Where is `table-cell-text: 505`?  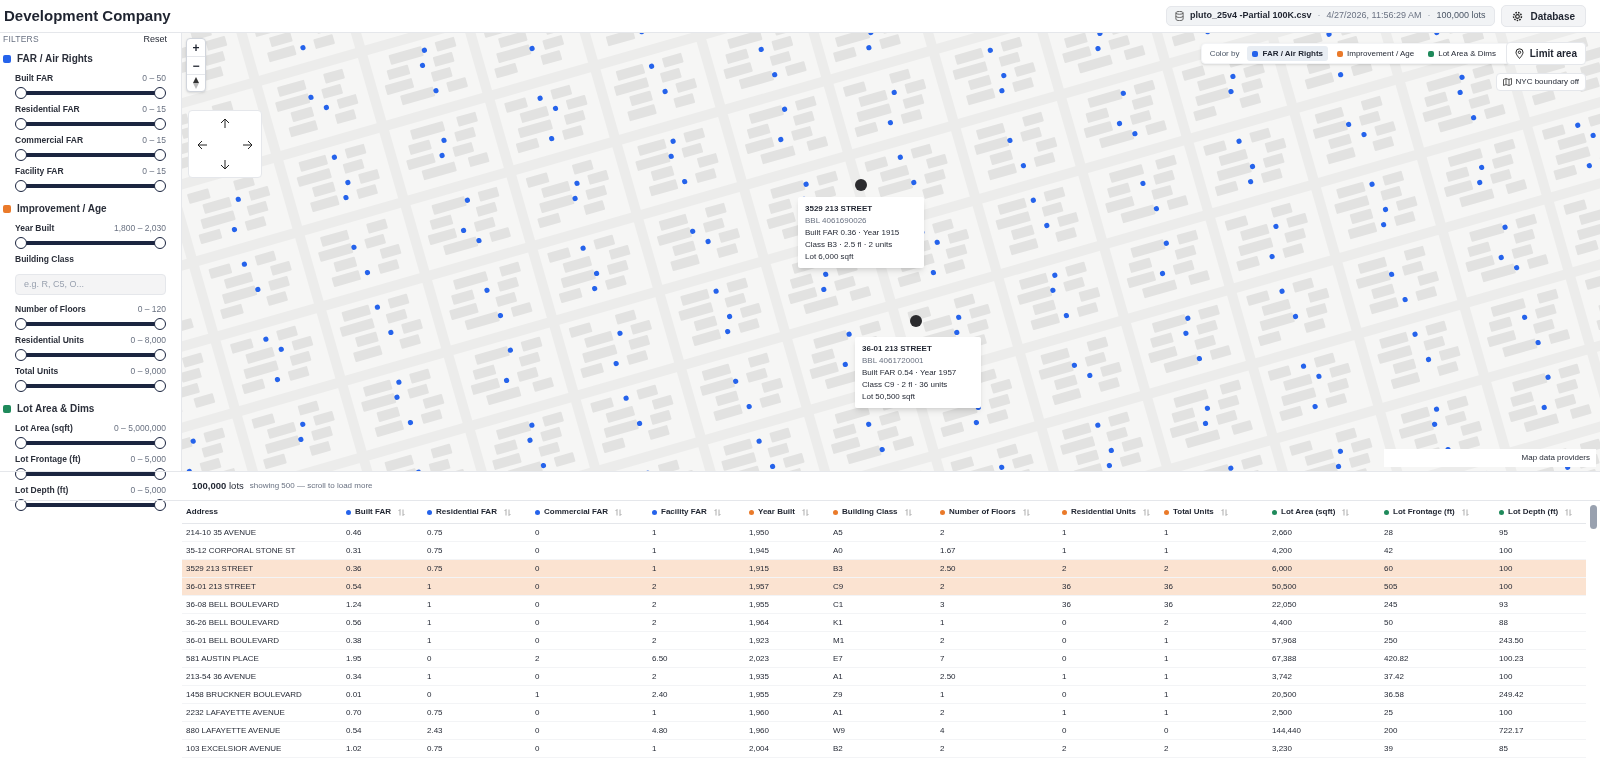 table-cell-text: 505 is located at coordinates (1391, 586).